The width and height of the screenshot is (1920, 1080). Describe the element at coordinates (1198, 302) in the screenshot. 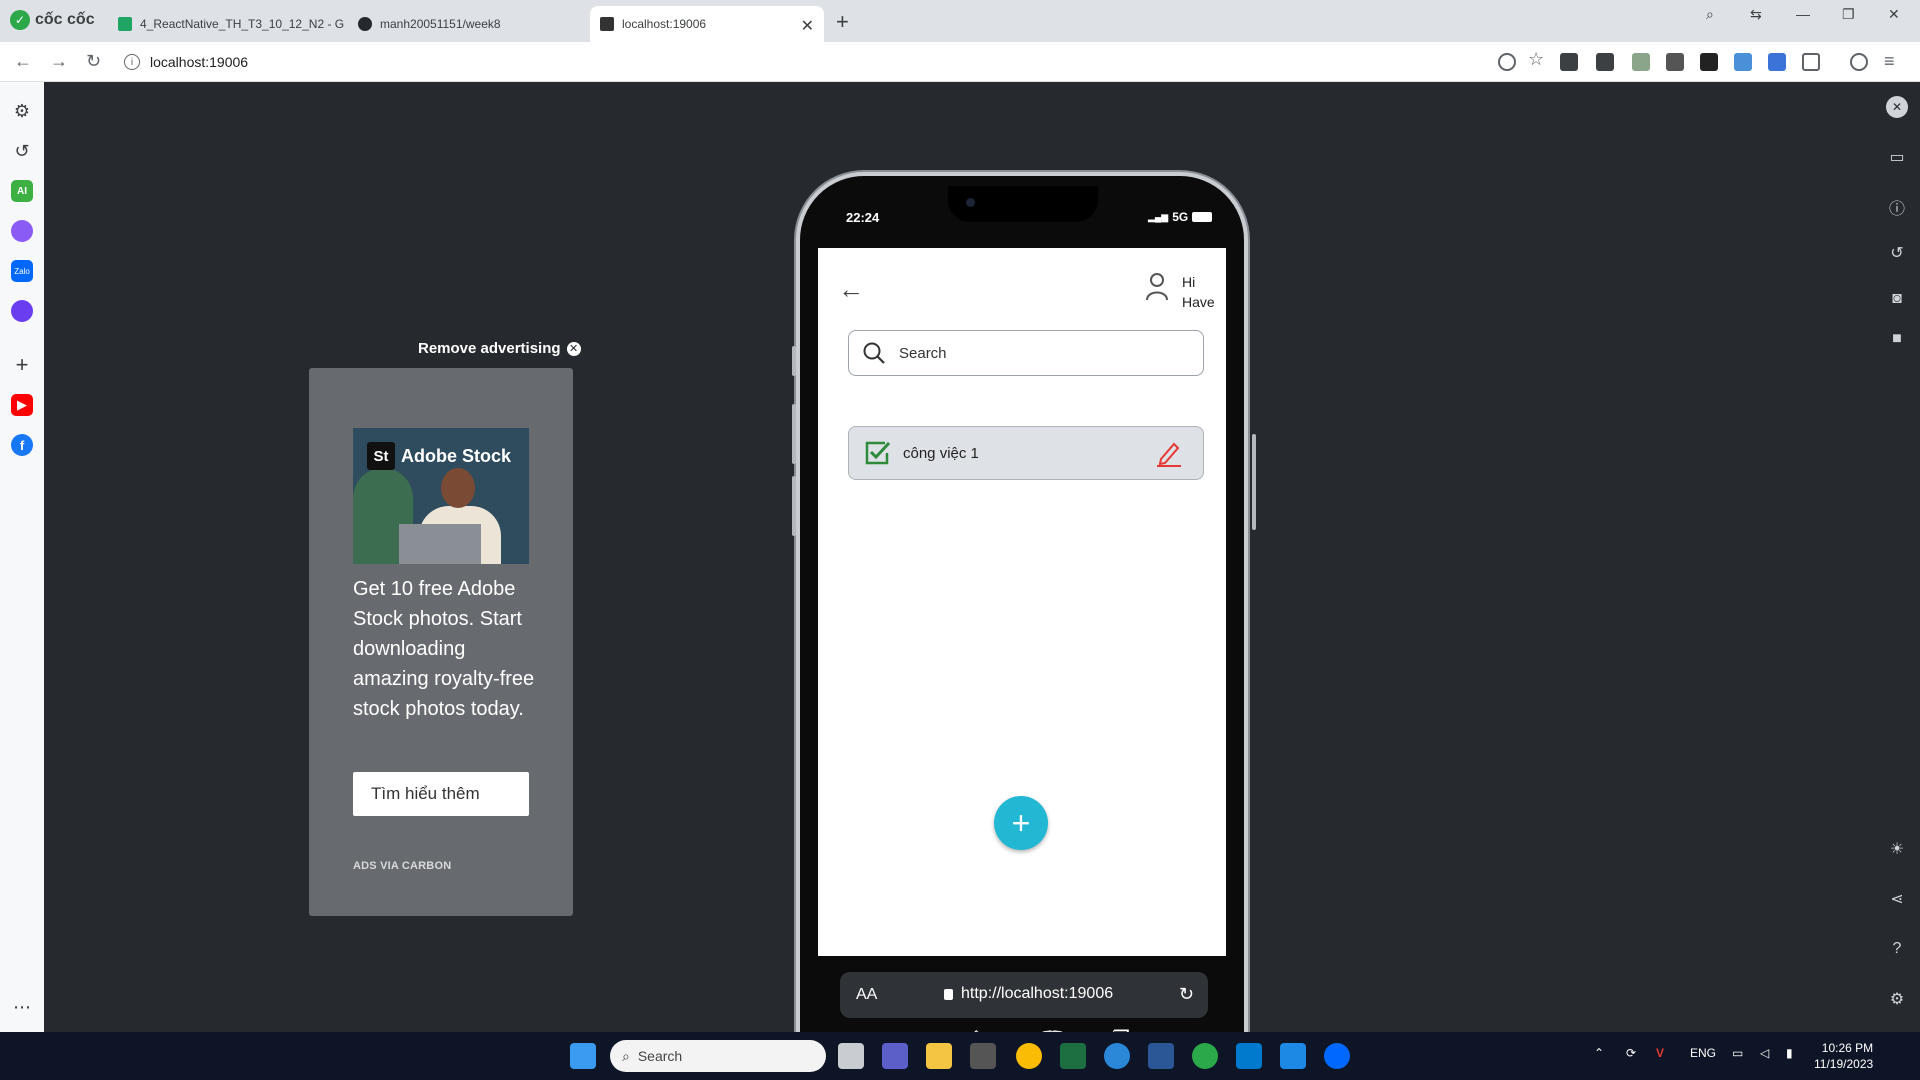

I see `greeting-line-2: Have` at that location.